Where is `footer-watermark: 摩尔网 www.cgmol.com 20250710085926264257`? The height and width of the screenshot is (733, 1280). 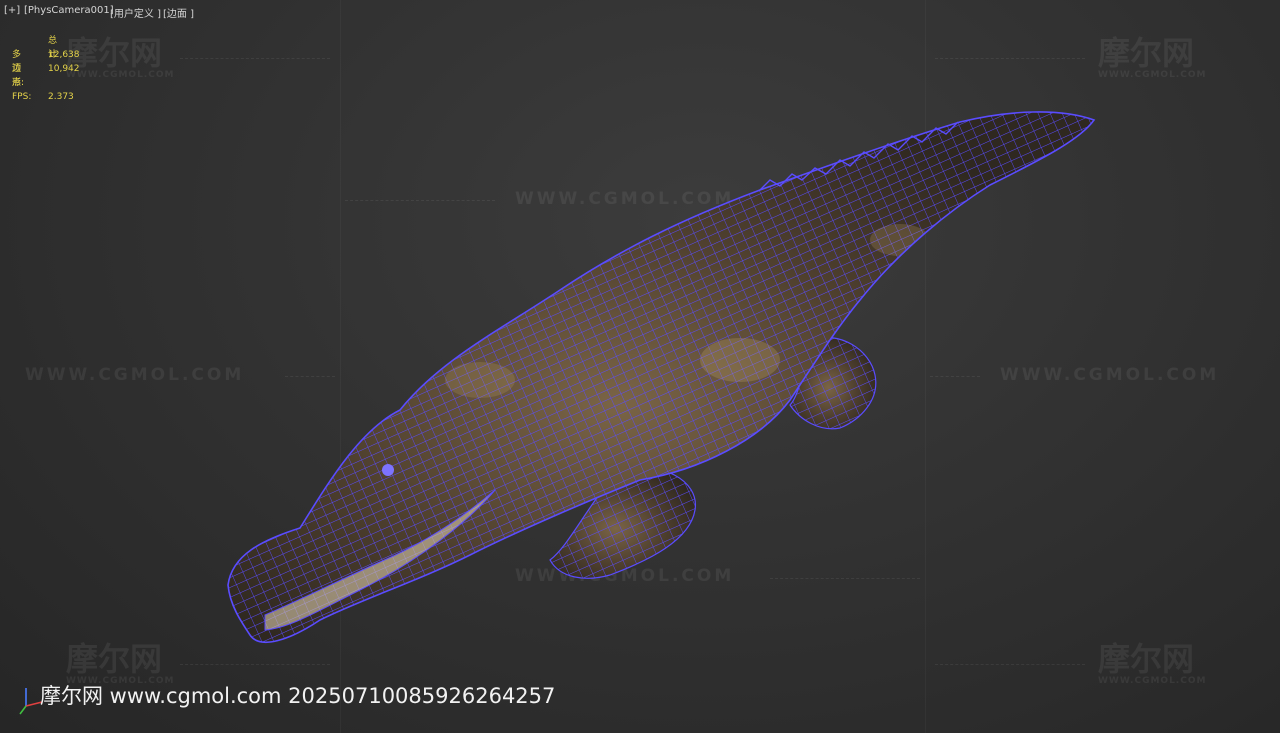 footer-watermark: 摩尔网 www.cgmol.com 20250710085926264257 is located at coordinates (298, 696).